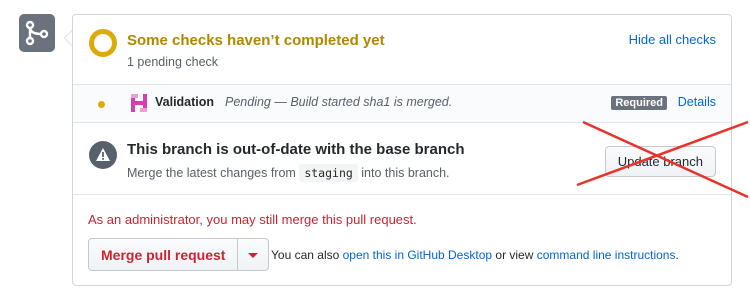  Describe the element at coordinates (339, 102) in the screenshot. I see `check-description: Pending — Build started sha1 is merged.` at that location.